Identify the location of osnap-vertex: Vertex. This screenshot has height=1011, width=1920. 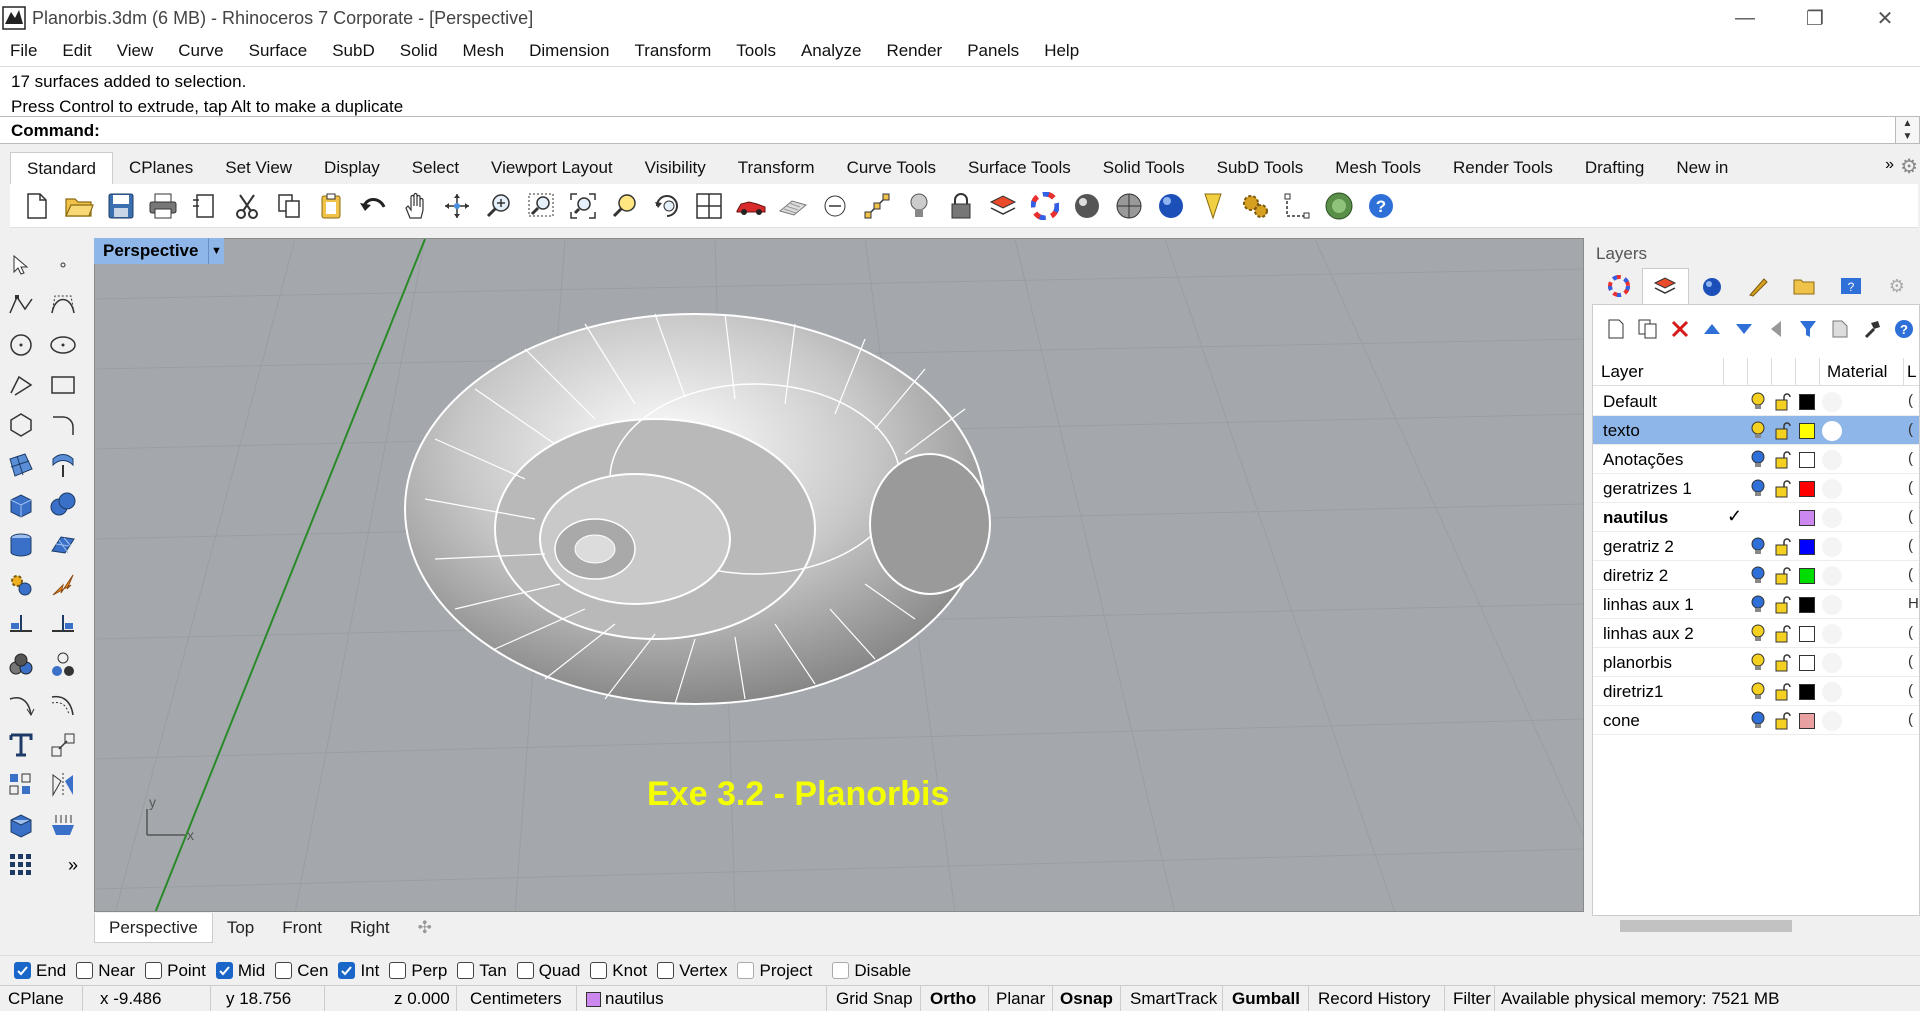
(692, 971).